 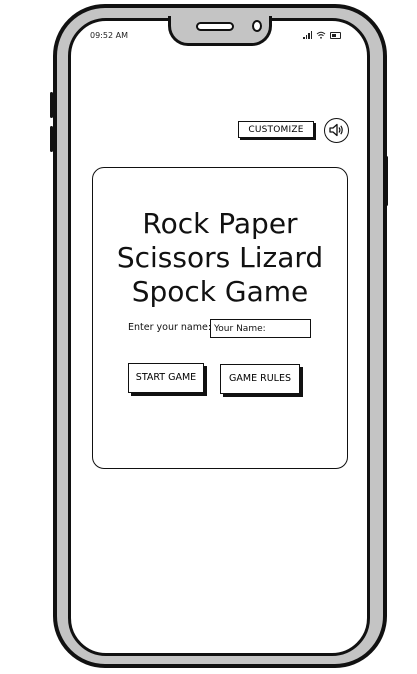 I want to click on game-title: Rock Paper Scissors Lizard Spock Game, so click(x=220, y=258).